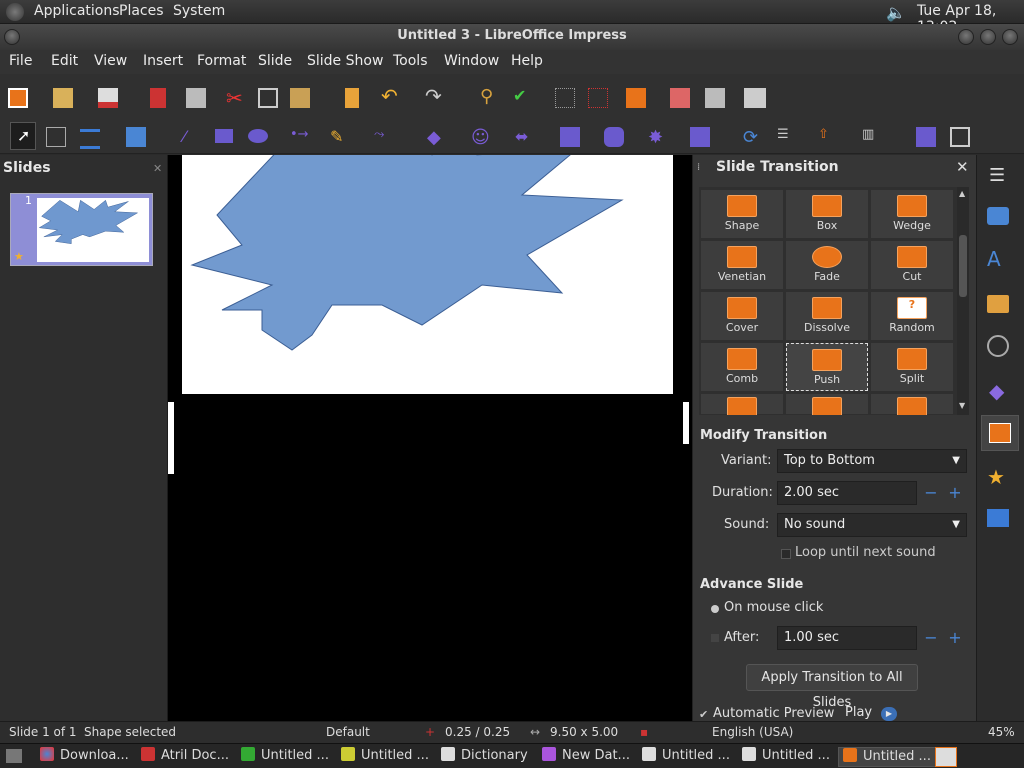 The height and width of the screenshot is (768, 1024). What do you see at coordinates (926, 137) in the screenshot?
I see `shadow-icon` at bounding box center [926, 137].